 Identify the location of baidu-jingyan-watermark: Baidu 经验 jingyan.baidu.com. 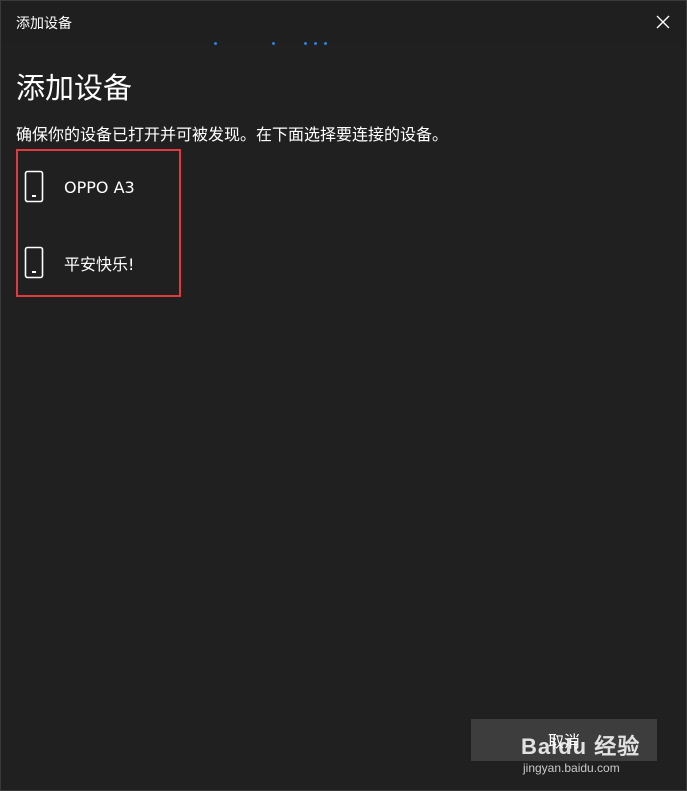
(589, 747).